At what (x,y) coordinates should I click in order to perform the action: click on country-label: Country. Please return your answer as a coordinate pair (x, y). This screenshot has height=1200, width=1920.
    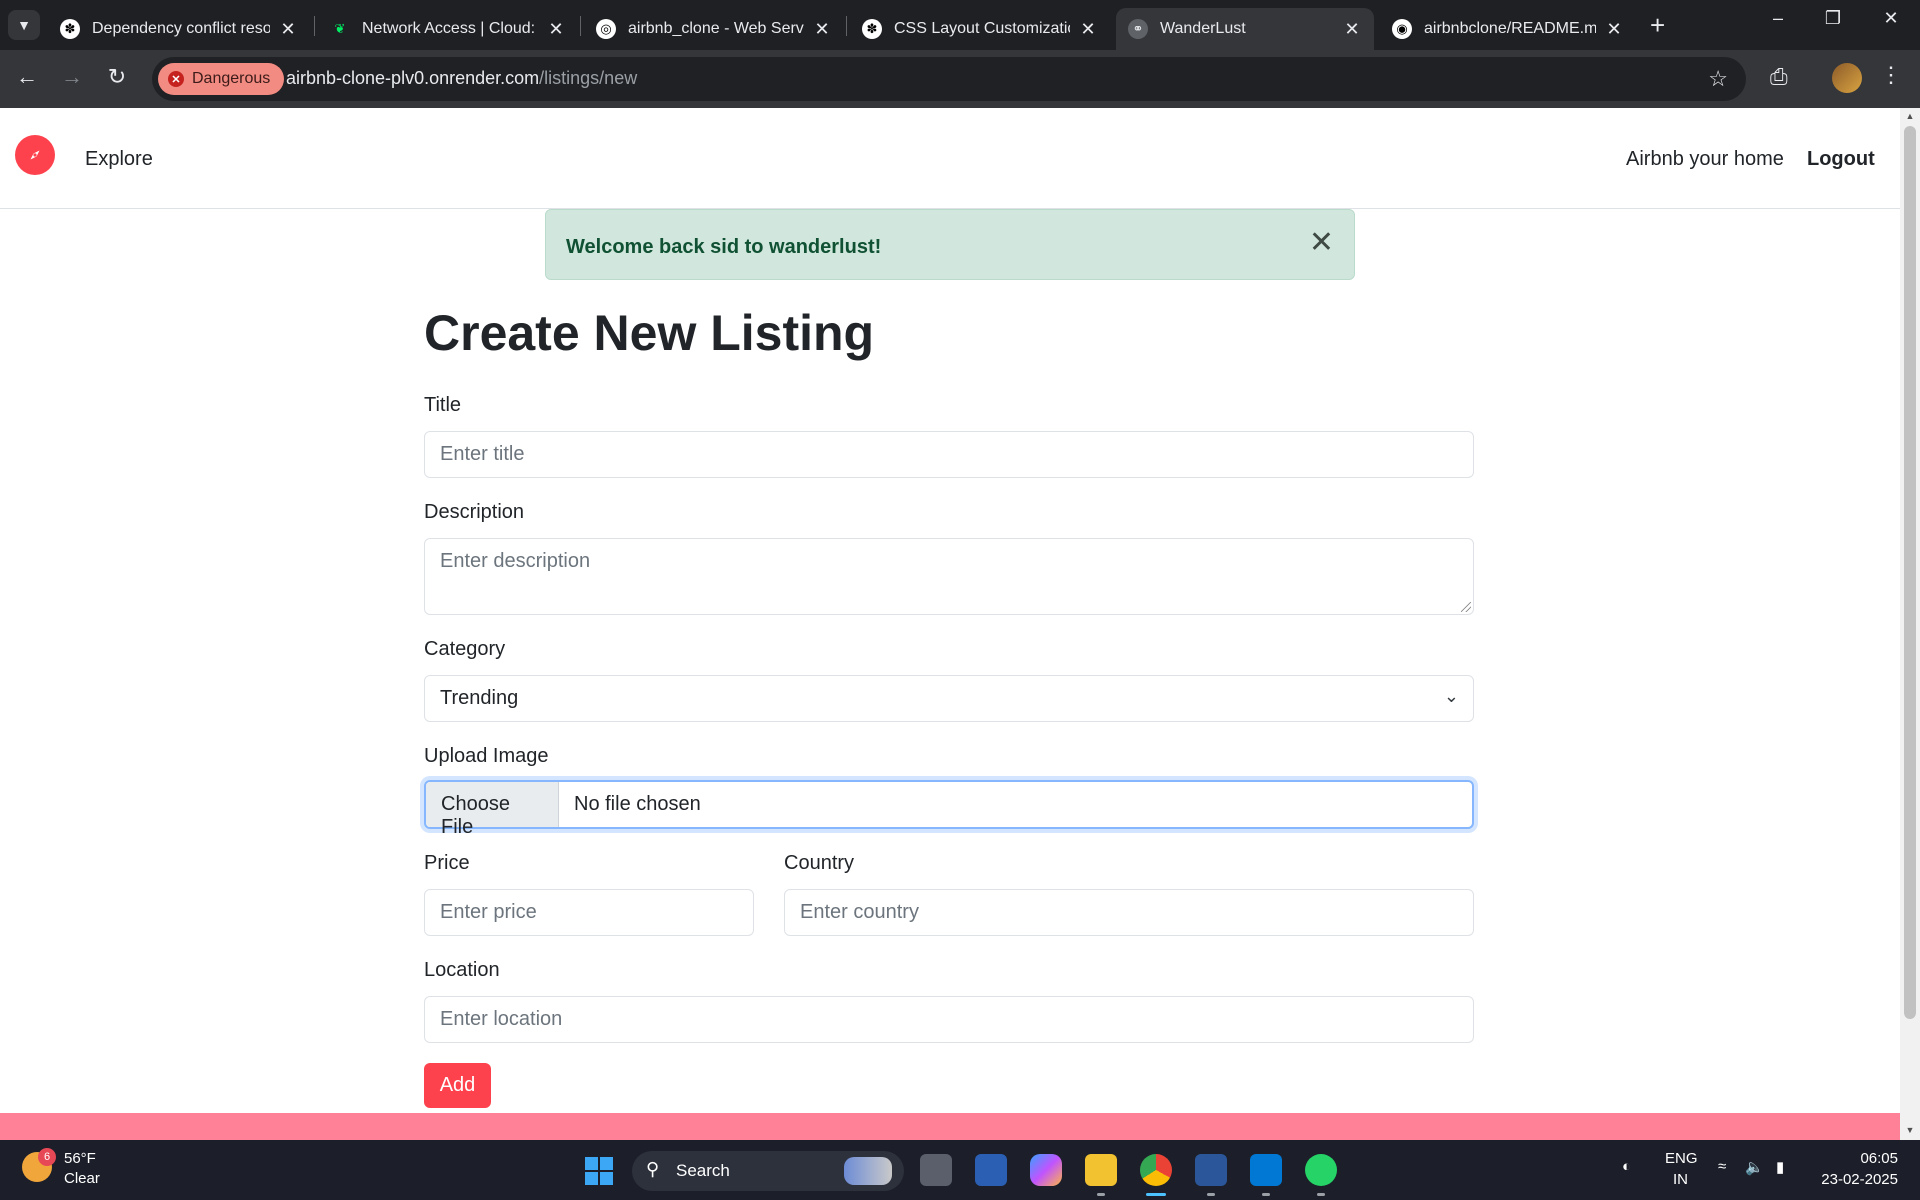
    Looking at the image, I should click on (819, 863).